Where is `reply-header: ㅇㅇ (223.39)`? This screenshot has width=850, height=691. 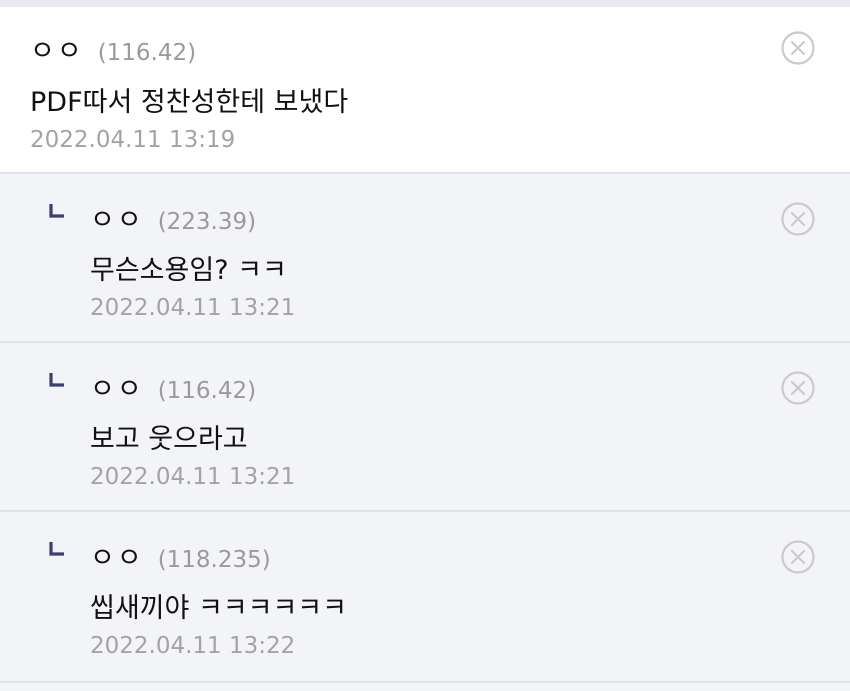
reply-header: ㅇㅇ (223.39) is located at coordinates (173, 217).